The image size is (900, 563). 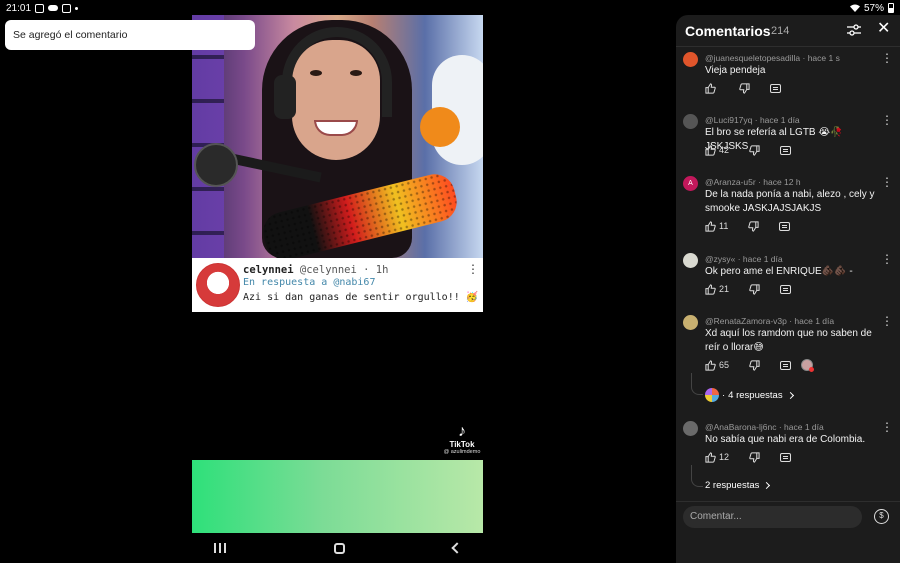 What do you see at coordinates (728, 120) in the screenshot?
I see `comment-username: @Luci917yq` at bounding box center [728, 120].